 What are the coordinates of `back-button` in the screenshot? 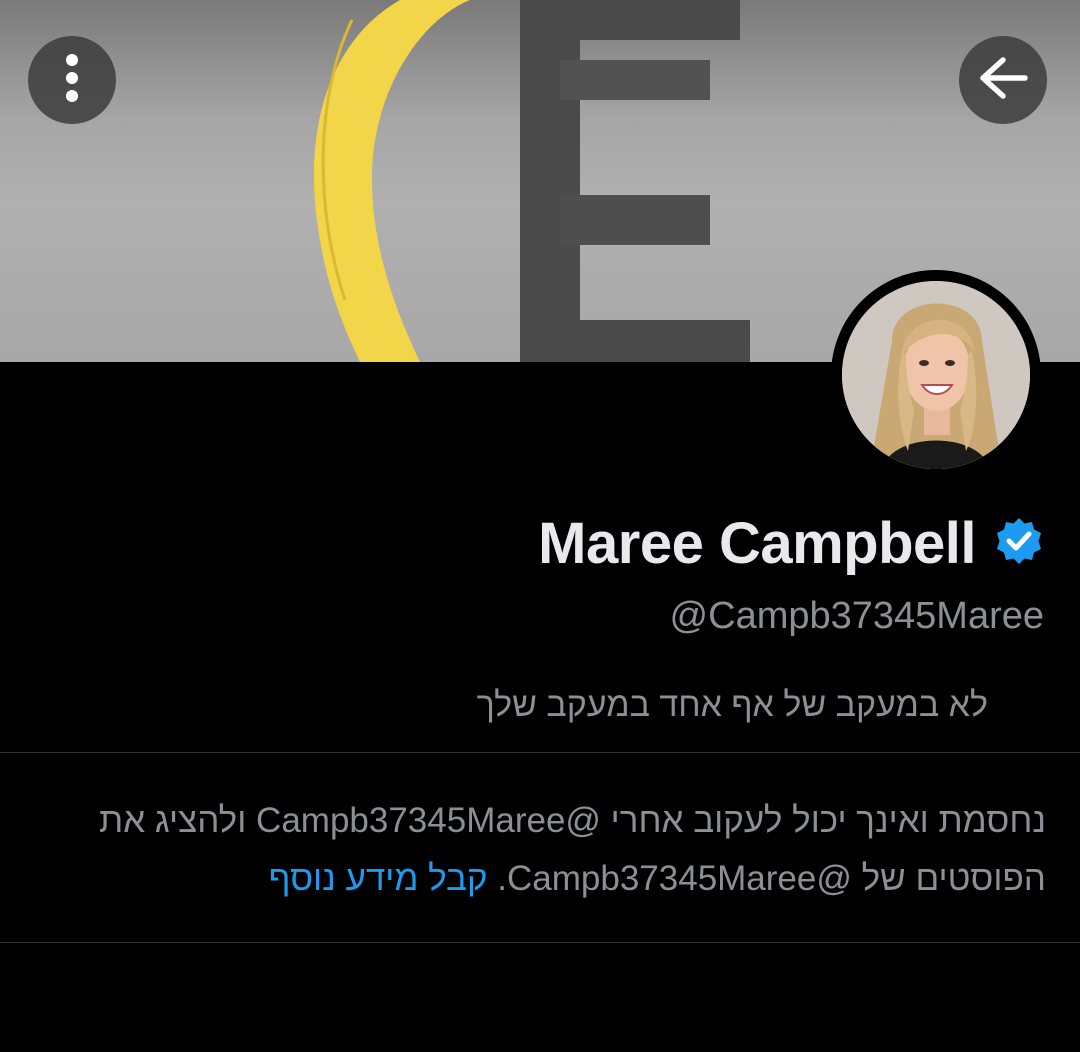 It's located at (1003, 80).